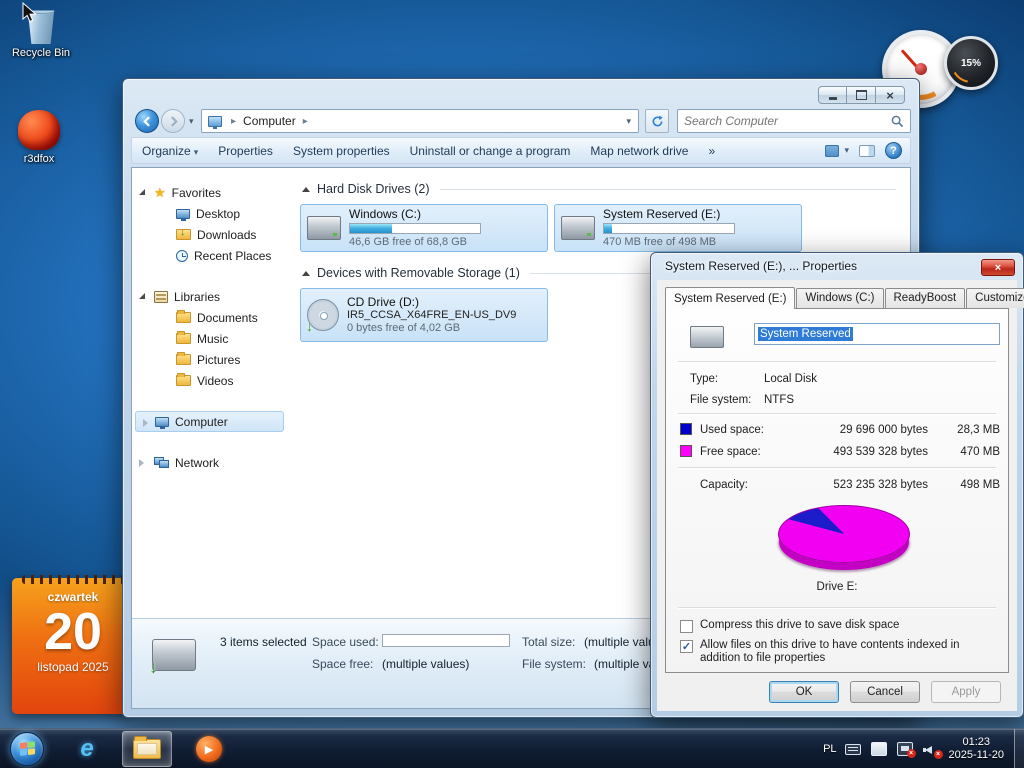 The image size is (1024, 768). I want to click on breadcrumb-dropdown-icon: ▾, so click(628, 121).